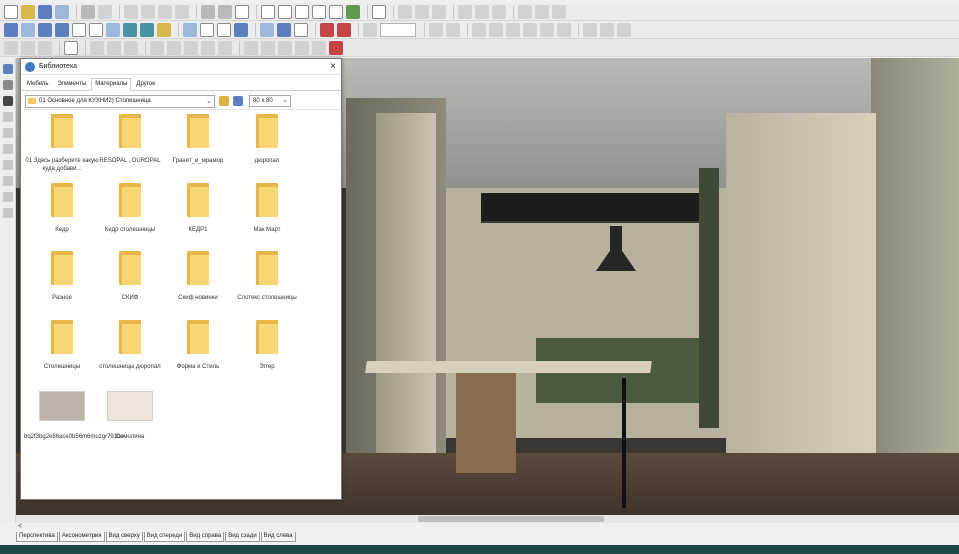 Image resolution: width=959 pixels, height=554 pixels. Describe the element at coordinates (8, 197) in the screenshot. I see `light-tool-icon` at that location.